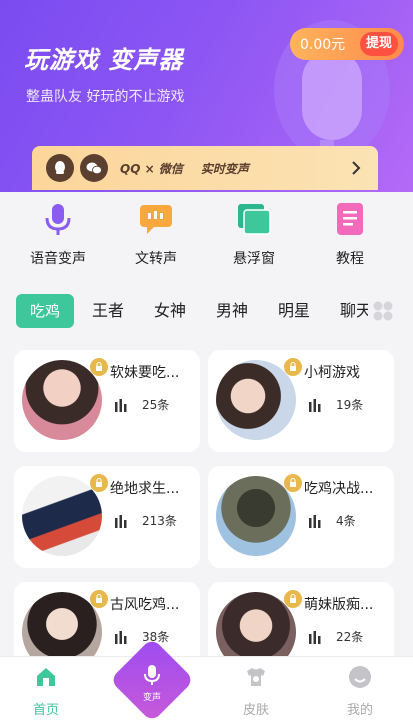 Image resolution: width=413 pixels, height=720 pixels. What do you see at coordinates (232, 311) in the screenshot?
I see `tab-male-god: 男神` at bounding box center [232, 311].